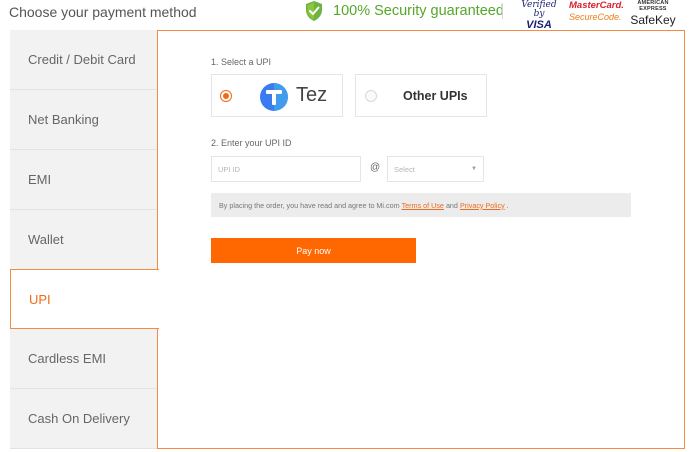  I want to click on visa-badge-line1: Verified by, so click(539, 9).